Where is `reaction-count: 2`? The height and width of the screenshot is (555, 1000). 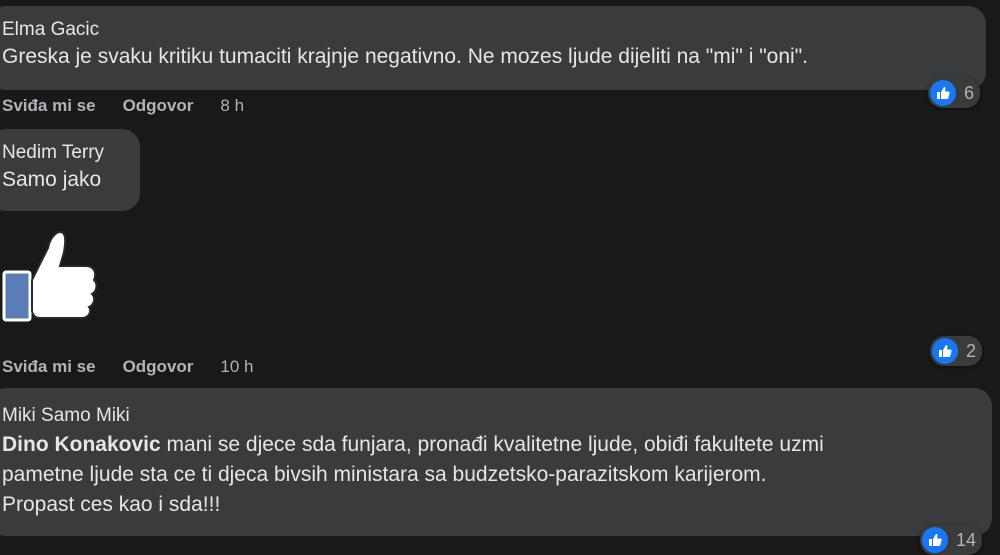 reaction-count: 2 is located at coordinates (971, 350).